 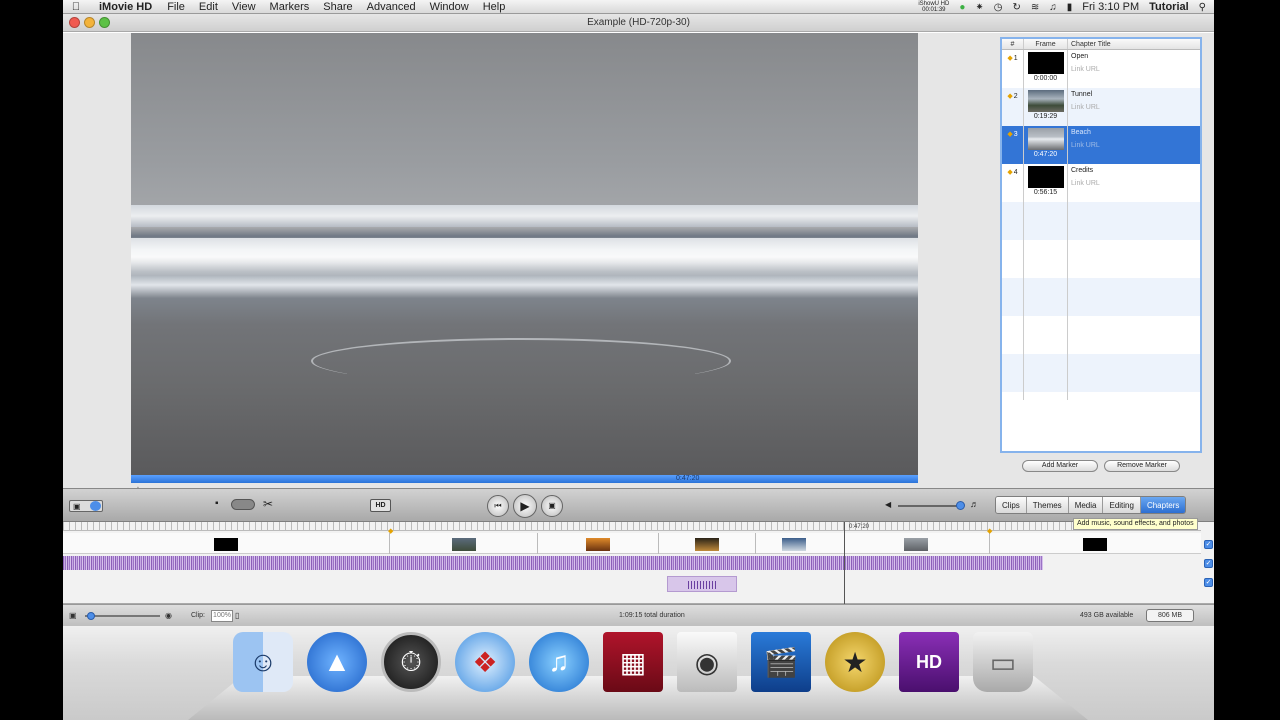 I want to click on chapter-row: ◆2 0:19:29 Tunnel Link URL, so click(x=1101, y=107).